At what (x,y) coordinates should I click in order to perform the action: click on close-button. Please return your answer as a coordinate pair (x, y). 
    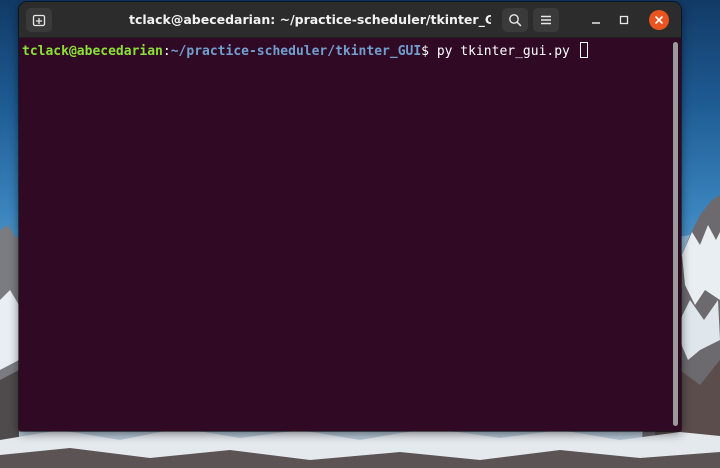
    Looking at the image, I should click on (659, 20).